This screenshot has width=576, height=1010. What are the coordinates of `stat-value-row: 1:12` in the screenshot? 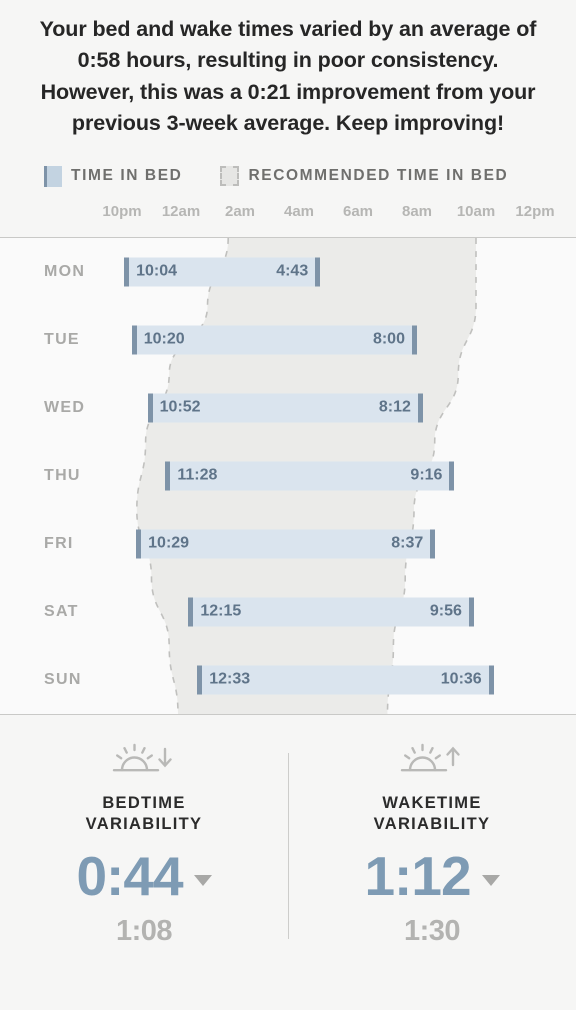 It's located at (432, 876).